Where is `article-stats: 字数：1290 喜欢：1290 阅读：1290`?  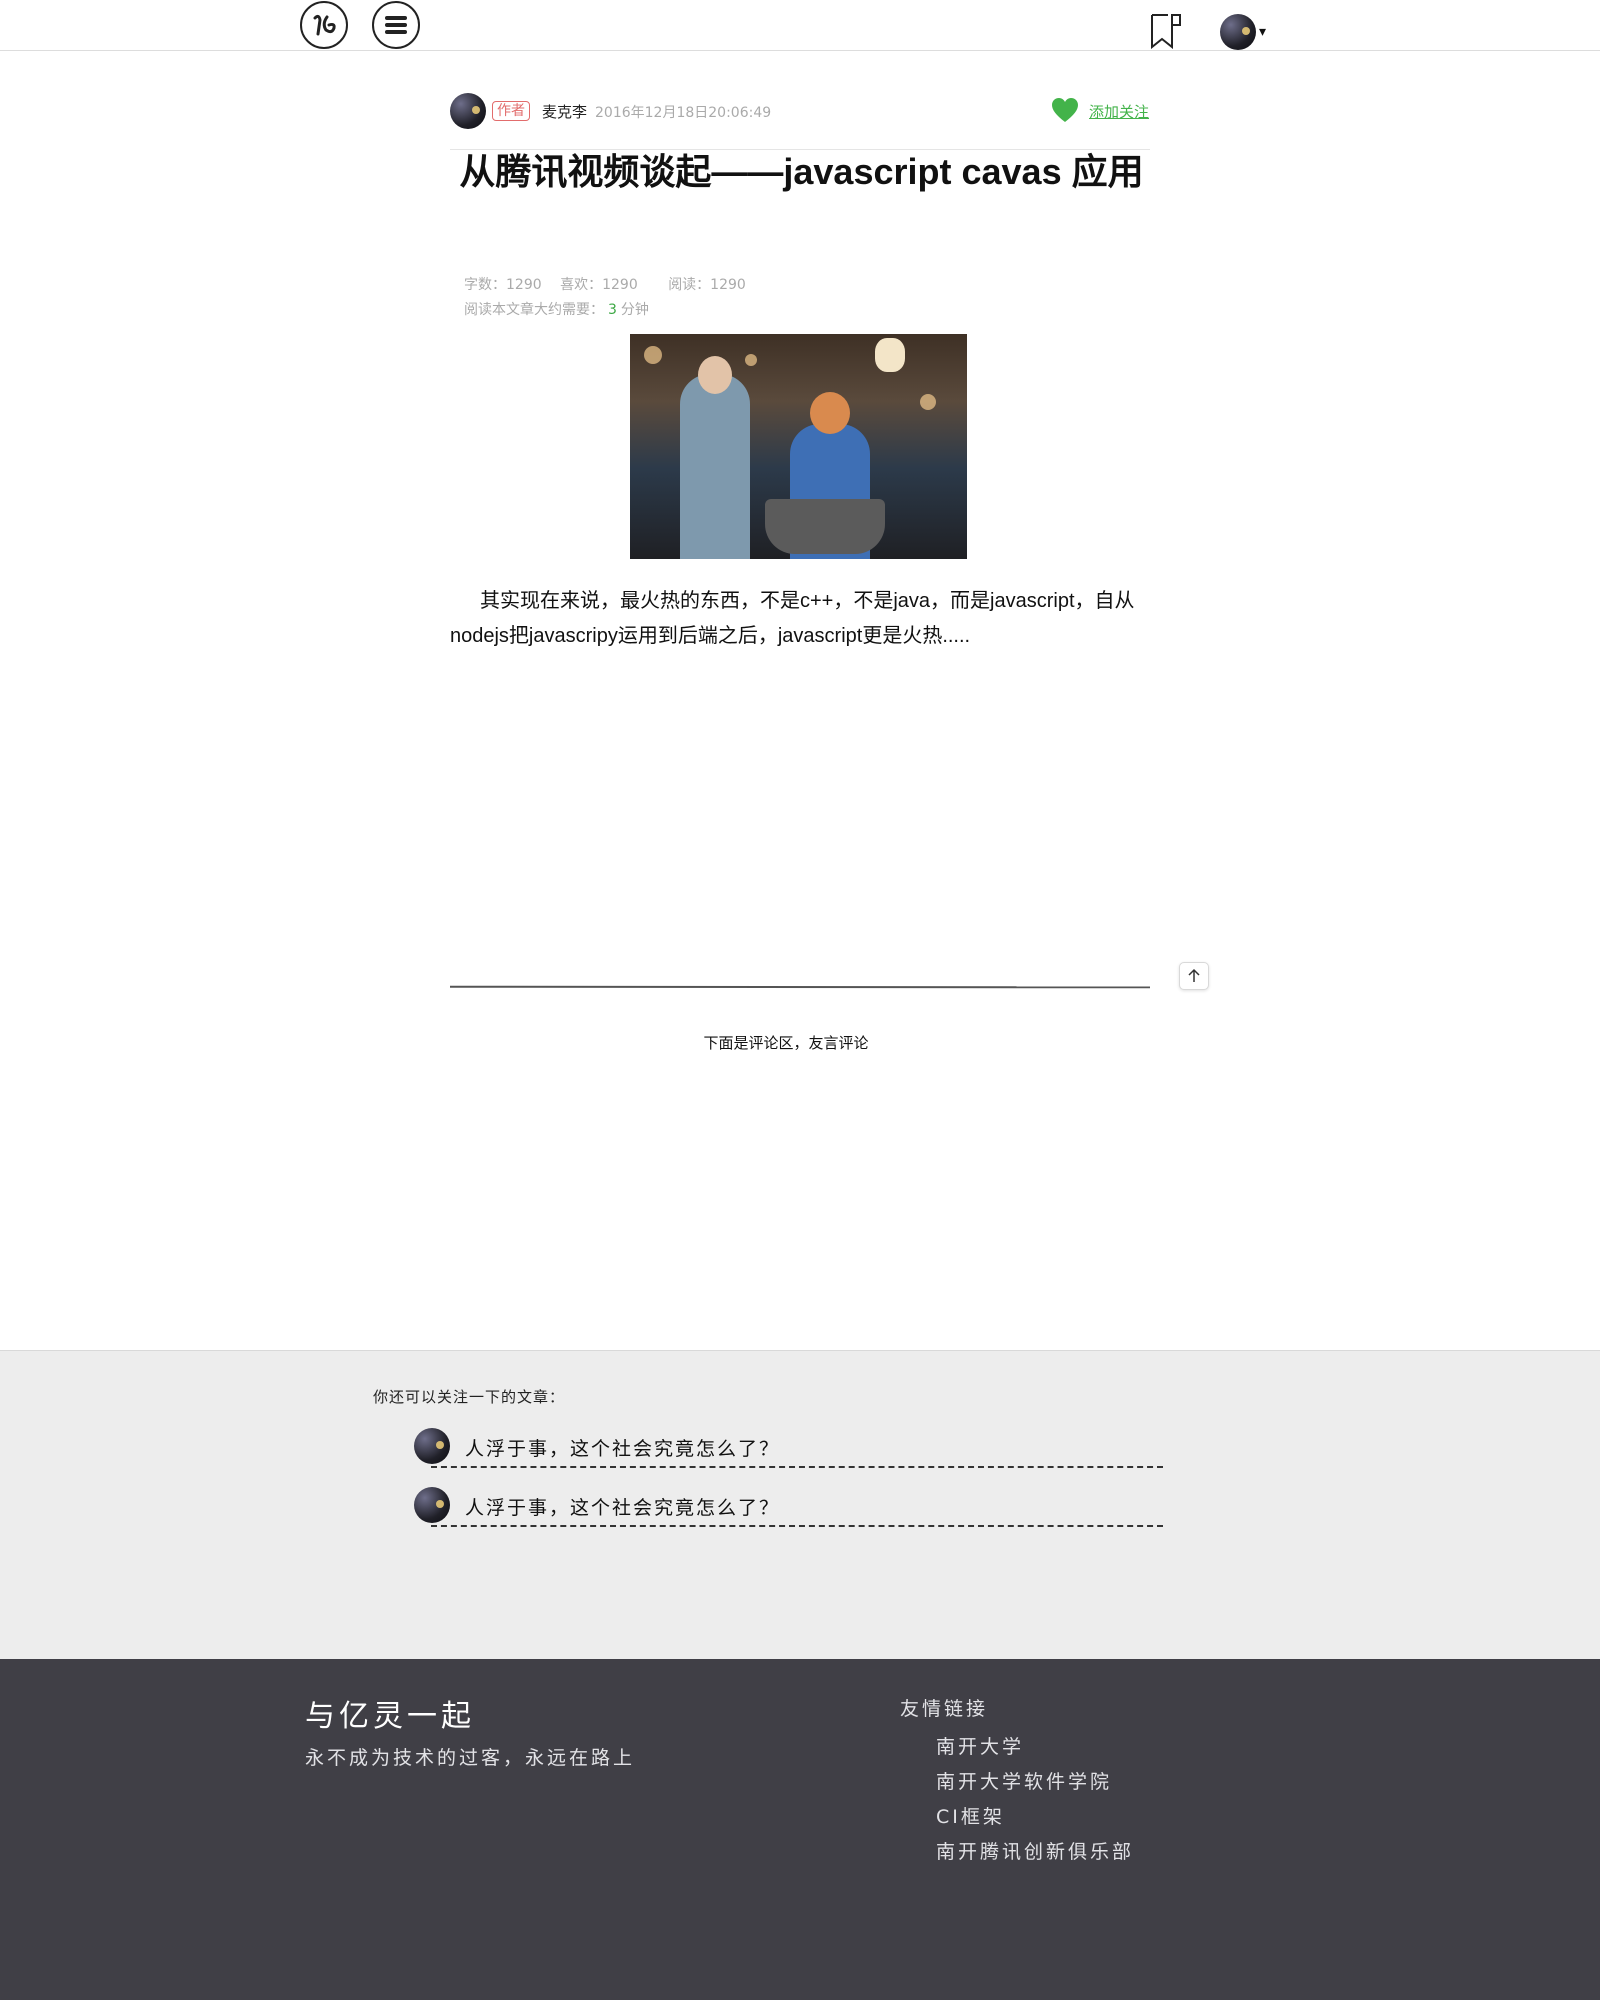 article-stats: 字数：1290 喜欢：1290 阅读：1290 is located at coordinates (612, 284).